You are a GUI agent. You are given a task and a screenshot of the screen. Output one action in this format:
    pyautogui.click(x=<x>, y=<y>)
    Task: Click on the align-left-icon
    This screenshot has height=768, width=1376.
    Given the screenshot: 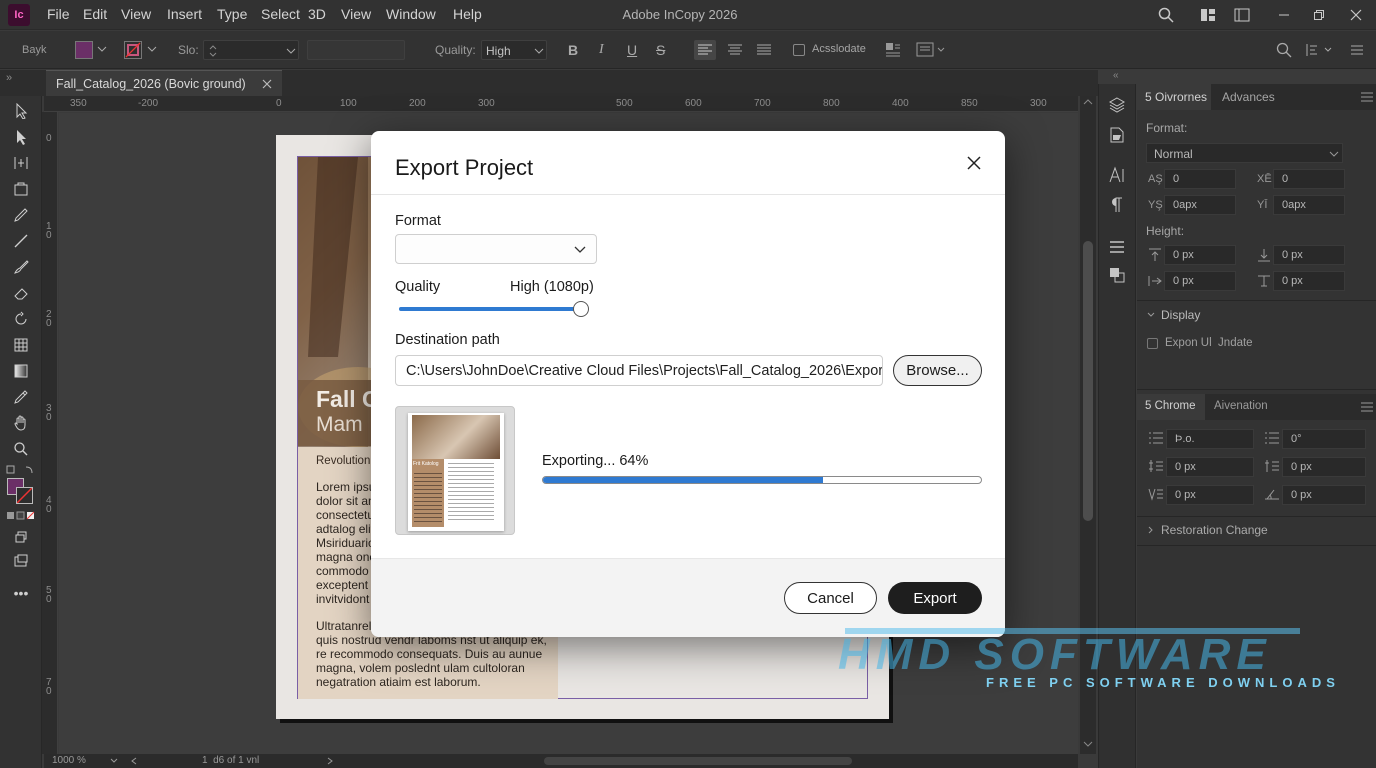 What is the action you would take?
    pyautogui.click(x=705, y=50)
    